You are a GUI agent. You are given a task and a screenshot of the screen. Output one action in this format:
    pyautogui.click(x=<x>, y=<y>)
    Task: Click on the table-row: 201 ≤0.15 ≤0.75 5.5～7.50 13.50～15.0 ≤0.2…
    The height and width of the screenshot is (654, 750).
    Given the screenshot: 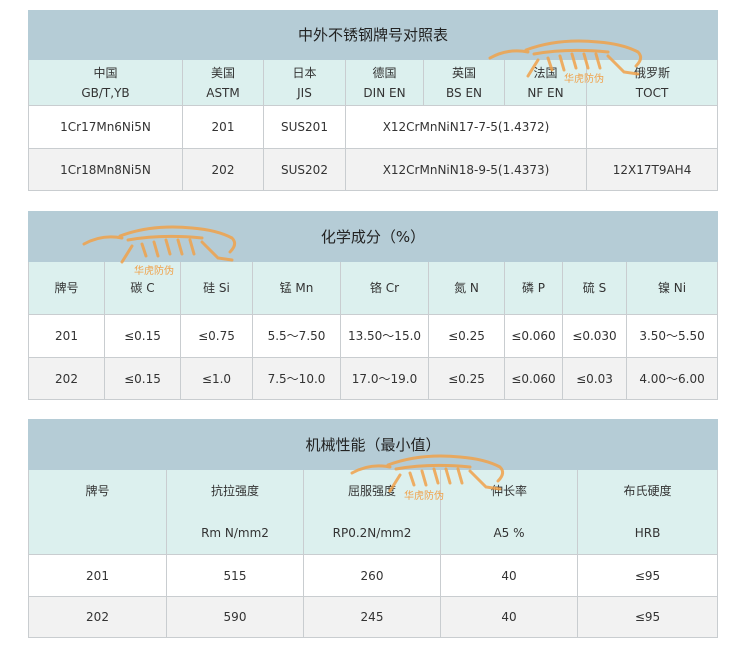 What is the action you would take?
    pyautogui.click(x=373, y=336)
    